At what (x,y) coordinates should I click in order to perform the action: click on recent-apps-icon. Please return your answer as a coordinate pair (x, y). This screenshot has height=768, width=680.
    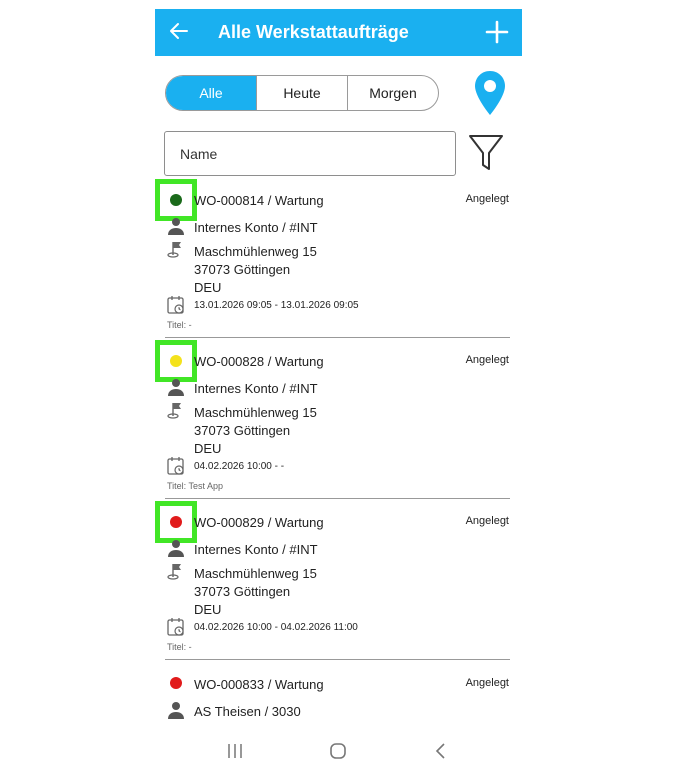
    Looking at the image, I should click on (235, 751).